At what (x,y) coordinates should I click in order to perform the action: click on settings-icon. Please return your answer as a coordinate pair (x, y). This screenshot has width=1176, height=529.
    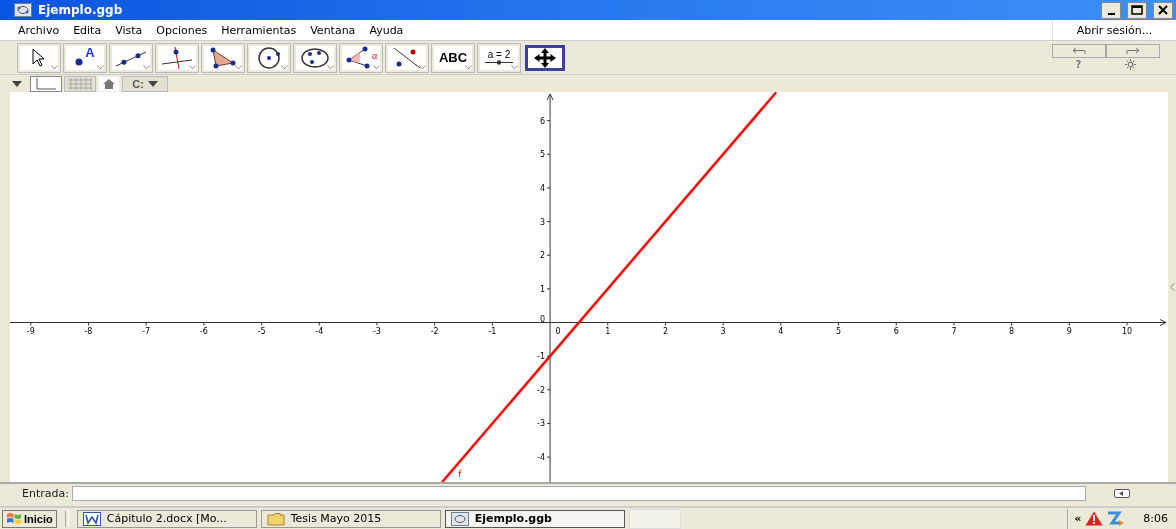
    Looking at the image, I should click on (1131, 64).